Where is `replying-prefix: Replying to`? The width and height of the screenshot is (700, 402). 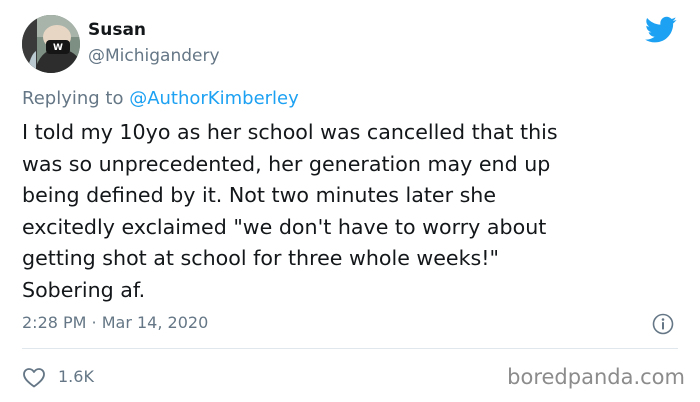 replying-prefix: Replying to is located at coordinates (76, 98).